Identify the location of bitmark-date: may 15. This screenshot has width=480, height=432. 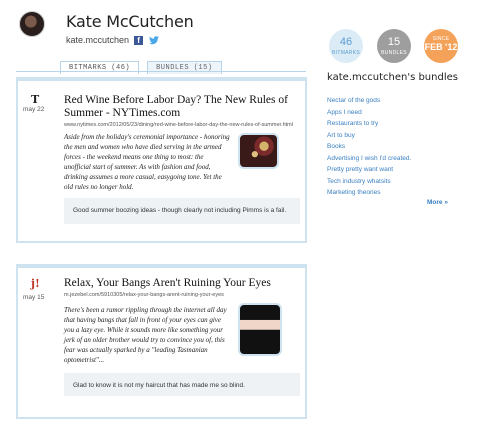
(34, 297).